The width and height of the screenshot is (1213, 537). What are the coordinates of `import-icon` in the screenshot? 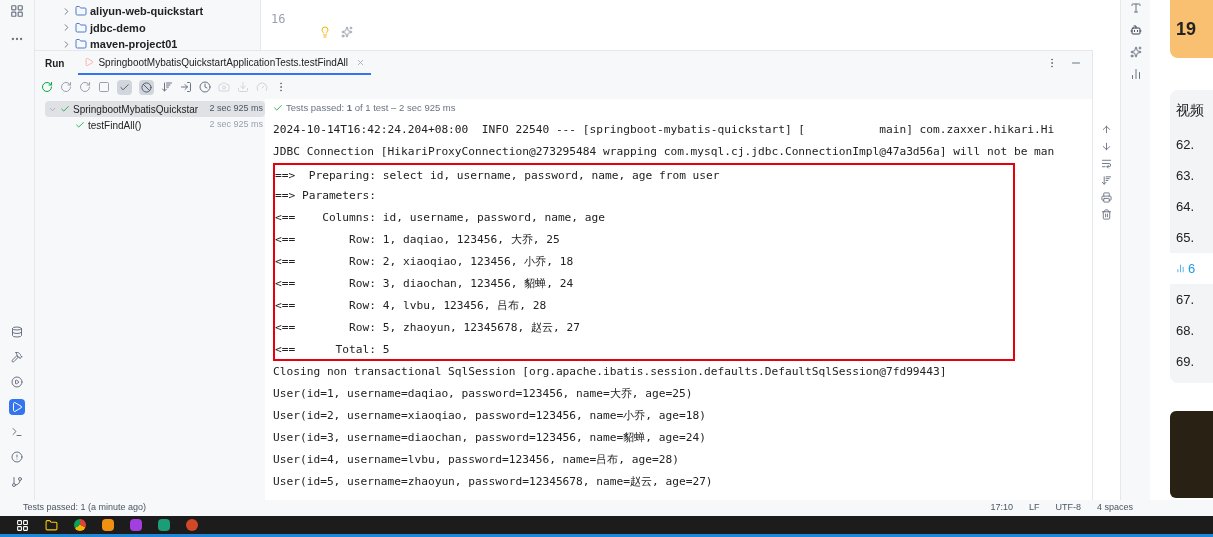 It's located at (186, 87).